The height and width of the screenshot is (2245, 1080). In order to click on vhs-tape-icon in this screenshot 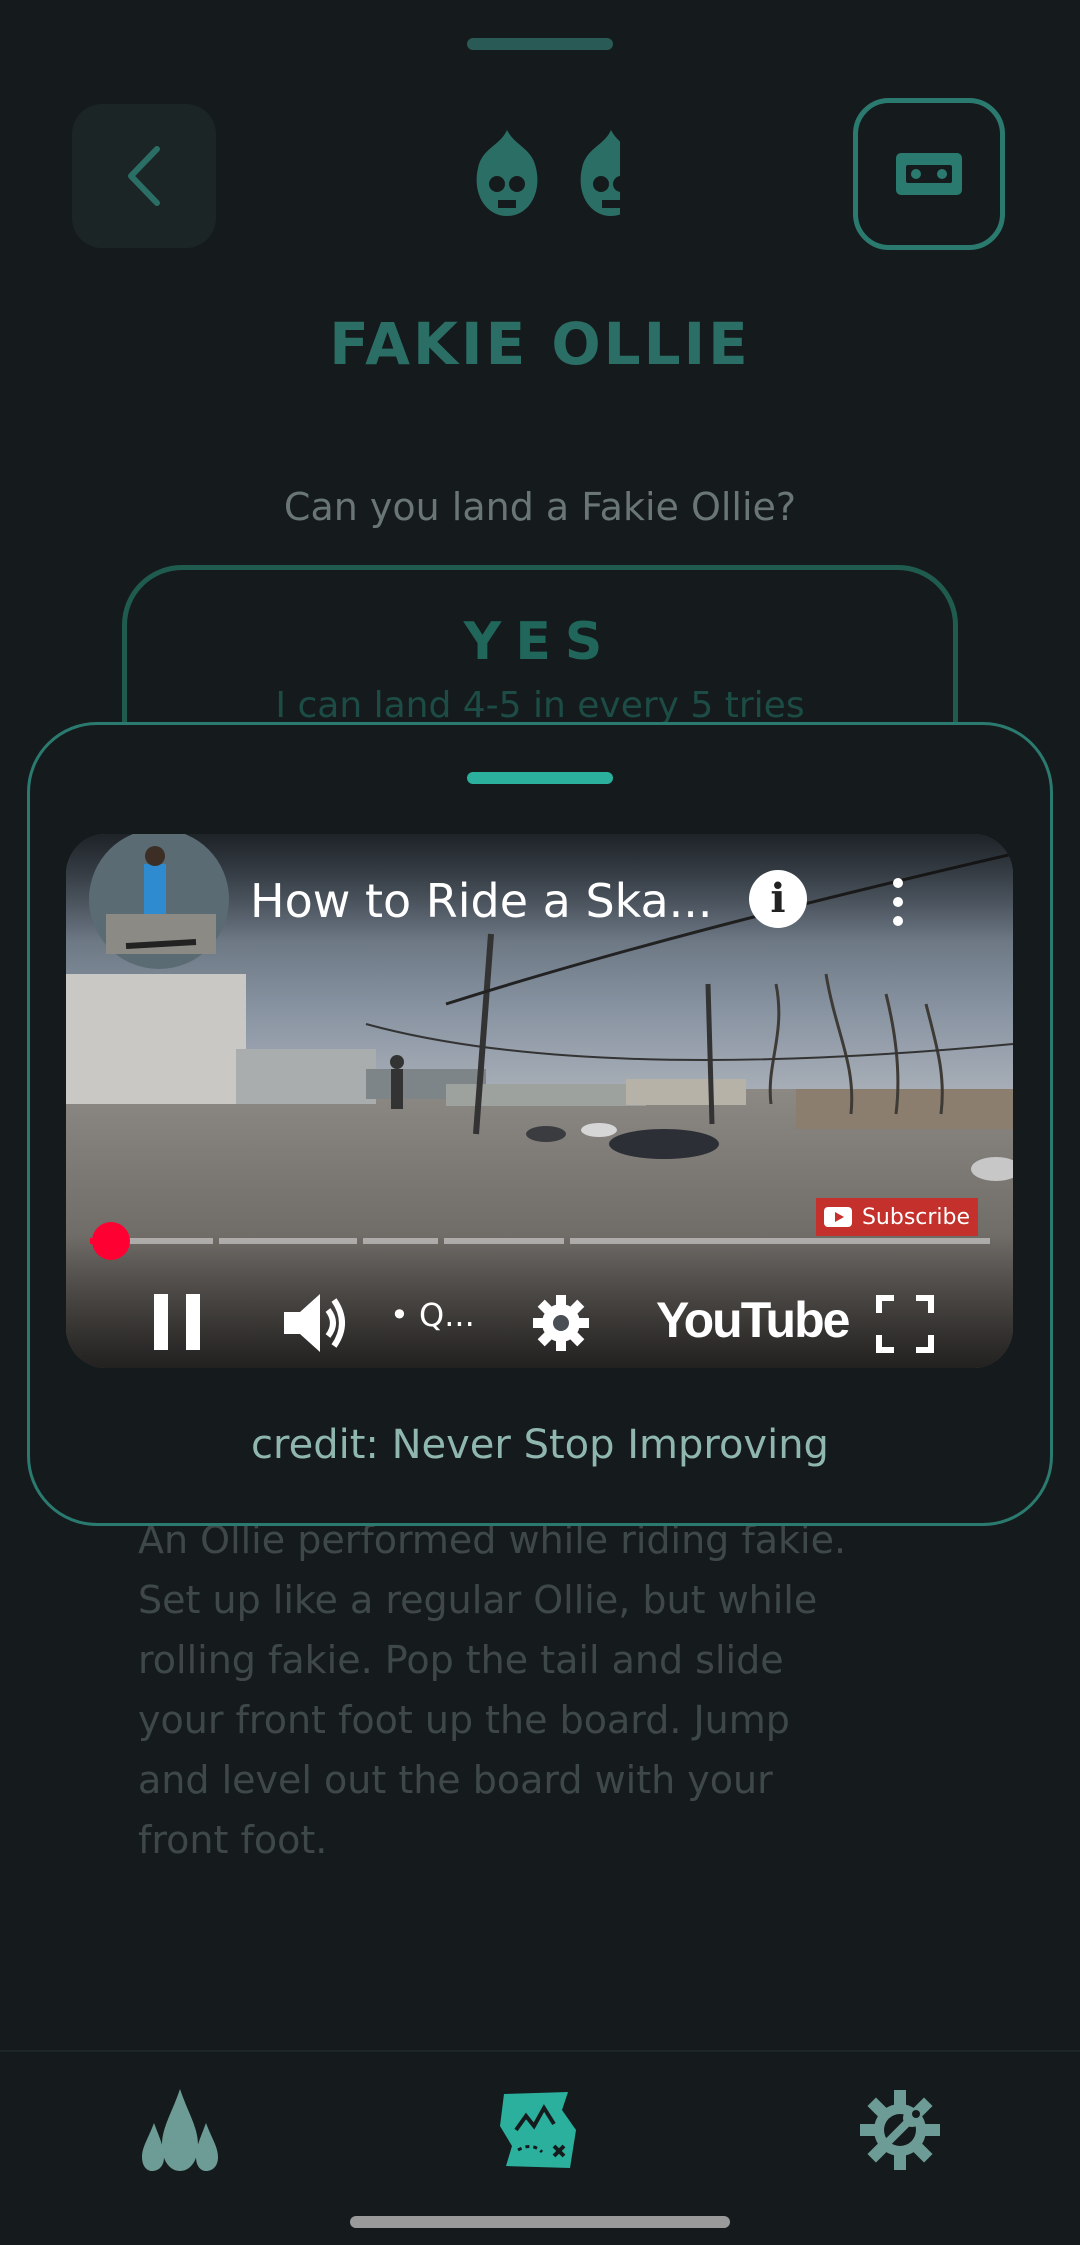, I will do `click(929, 174)`.